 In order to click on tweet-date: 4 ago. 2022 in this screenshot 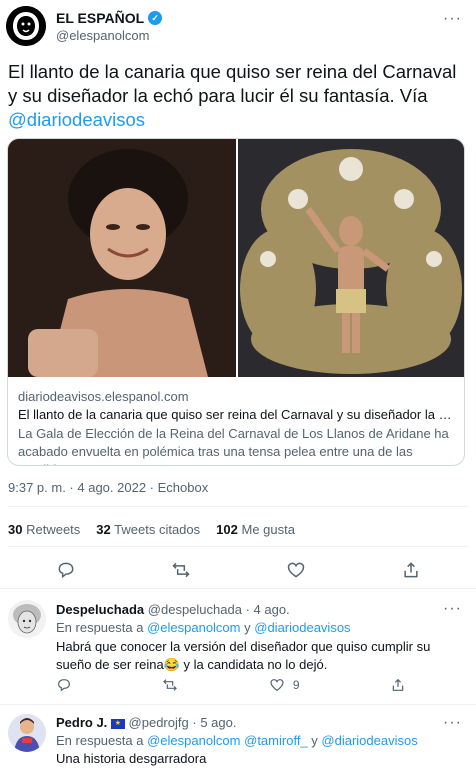, I will do `click(111, 487)`.